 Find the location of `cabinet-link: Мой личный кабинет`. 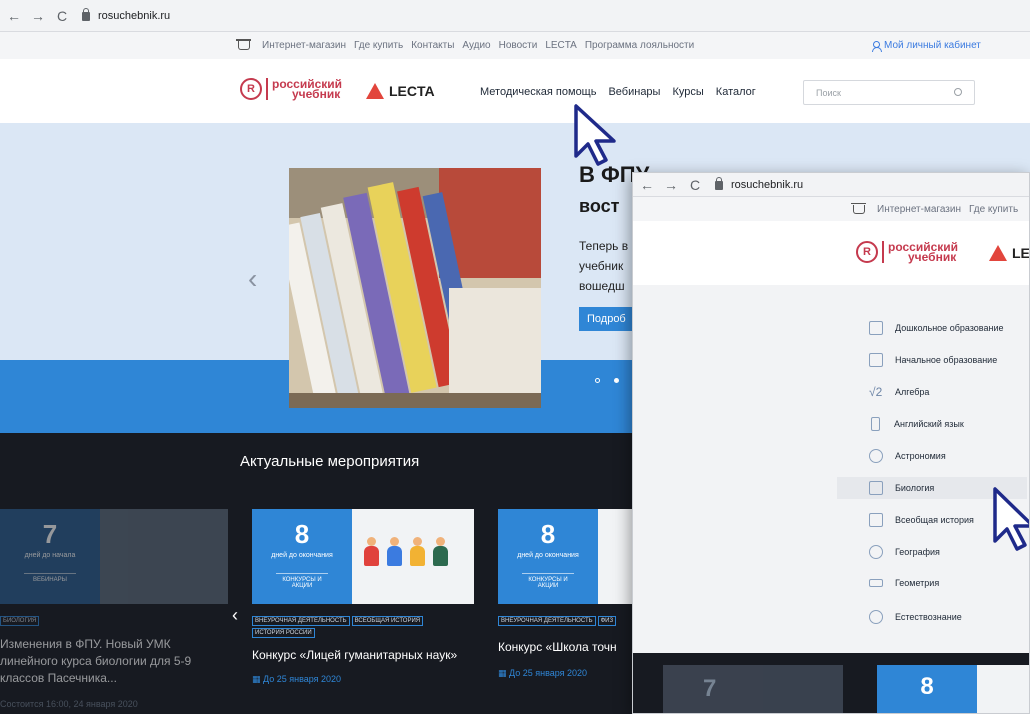

cabinet-link: Мой личный кабинет is located at coordinates (926, 46).